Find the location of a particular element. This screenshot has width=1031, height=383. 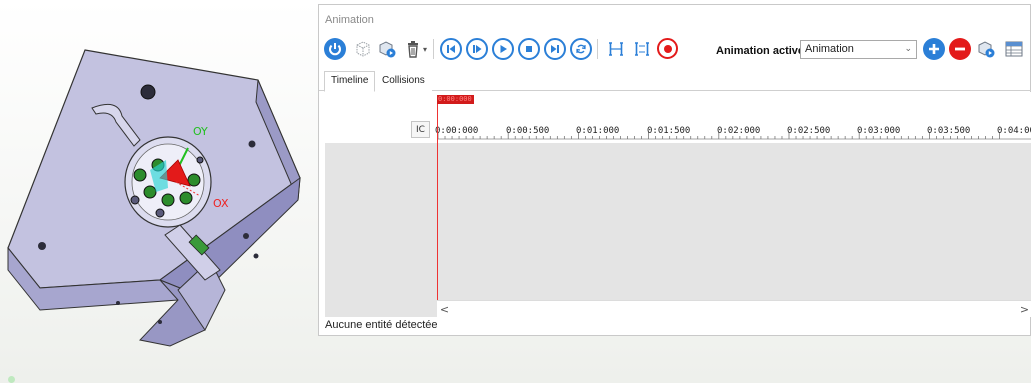

panel-tabs: Timeline Collisions is located at coordinates (675, 80).